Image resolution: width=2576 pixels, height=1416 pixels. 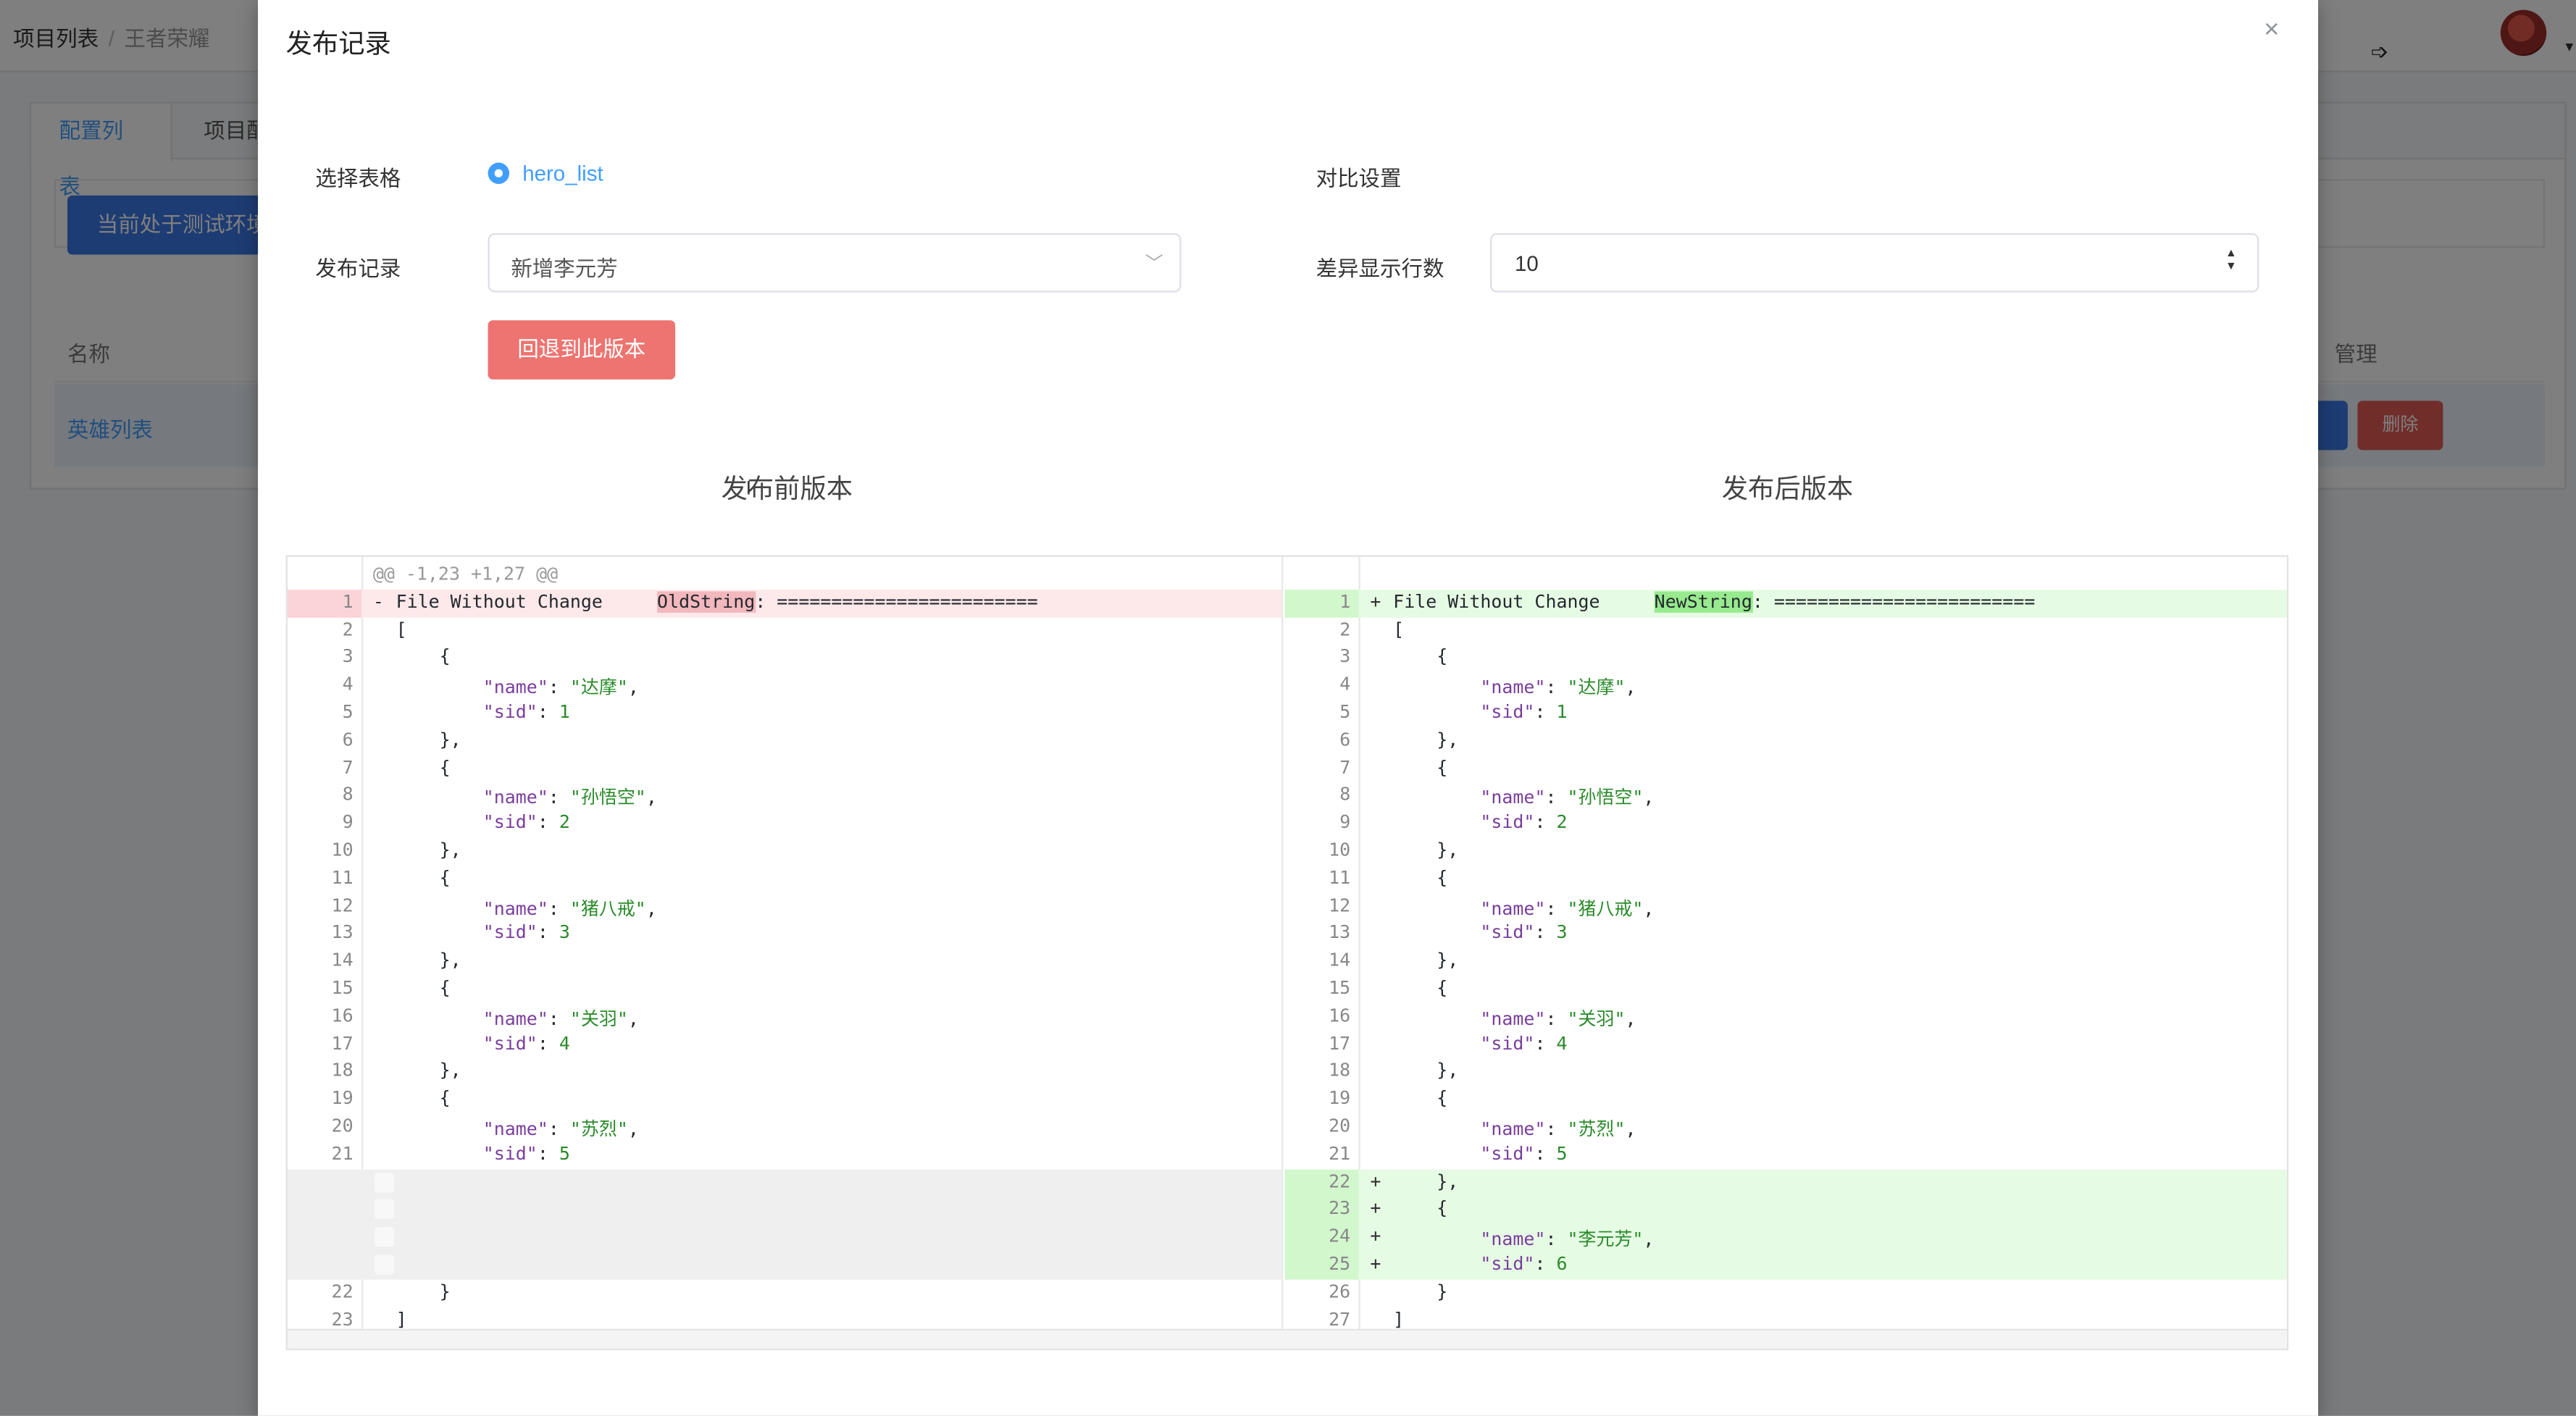 I want to click on line-text: "name": "李元芳",, so click(x=1568, y=1239).